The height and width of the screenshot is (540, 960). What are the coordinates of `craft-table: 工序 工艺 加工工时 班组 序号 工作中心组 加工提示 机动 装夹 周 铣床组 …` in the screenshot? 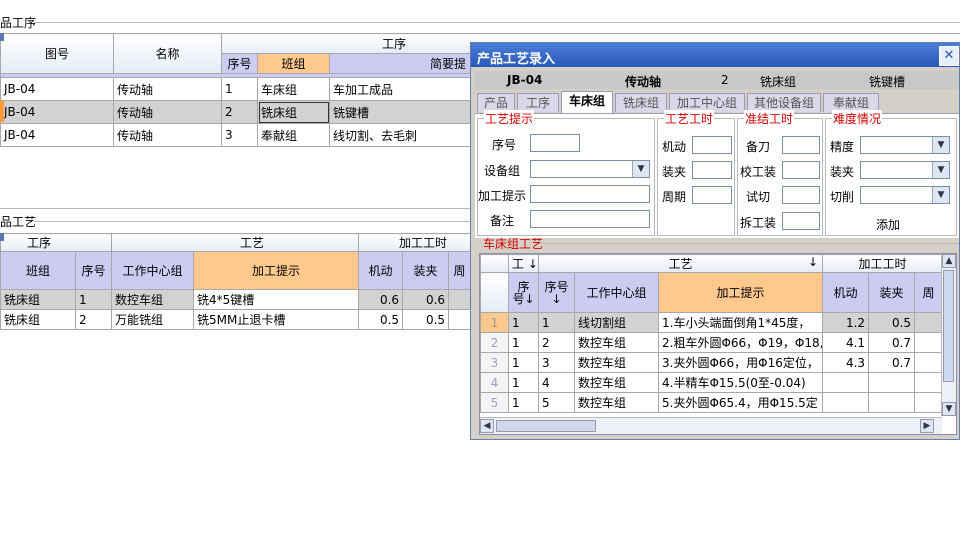 It's located at (236, 281).